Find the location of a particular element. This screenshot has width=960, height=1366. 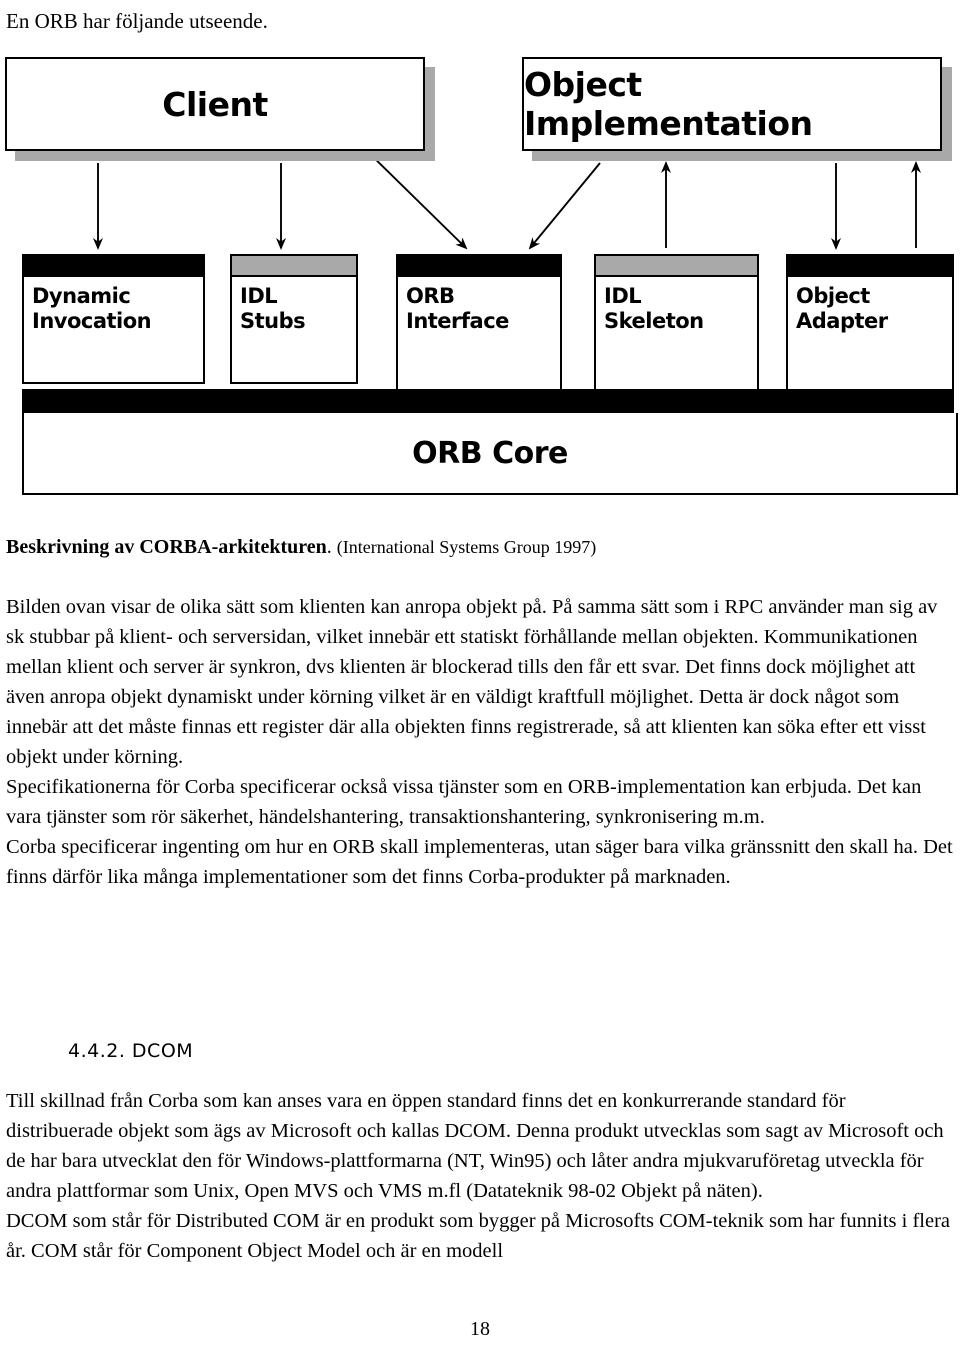

orb-core-top-bar is located at coordinates (488, 401).